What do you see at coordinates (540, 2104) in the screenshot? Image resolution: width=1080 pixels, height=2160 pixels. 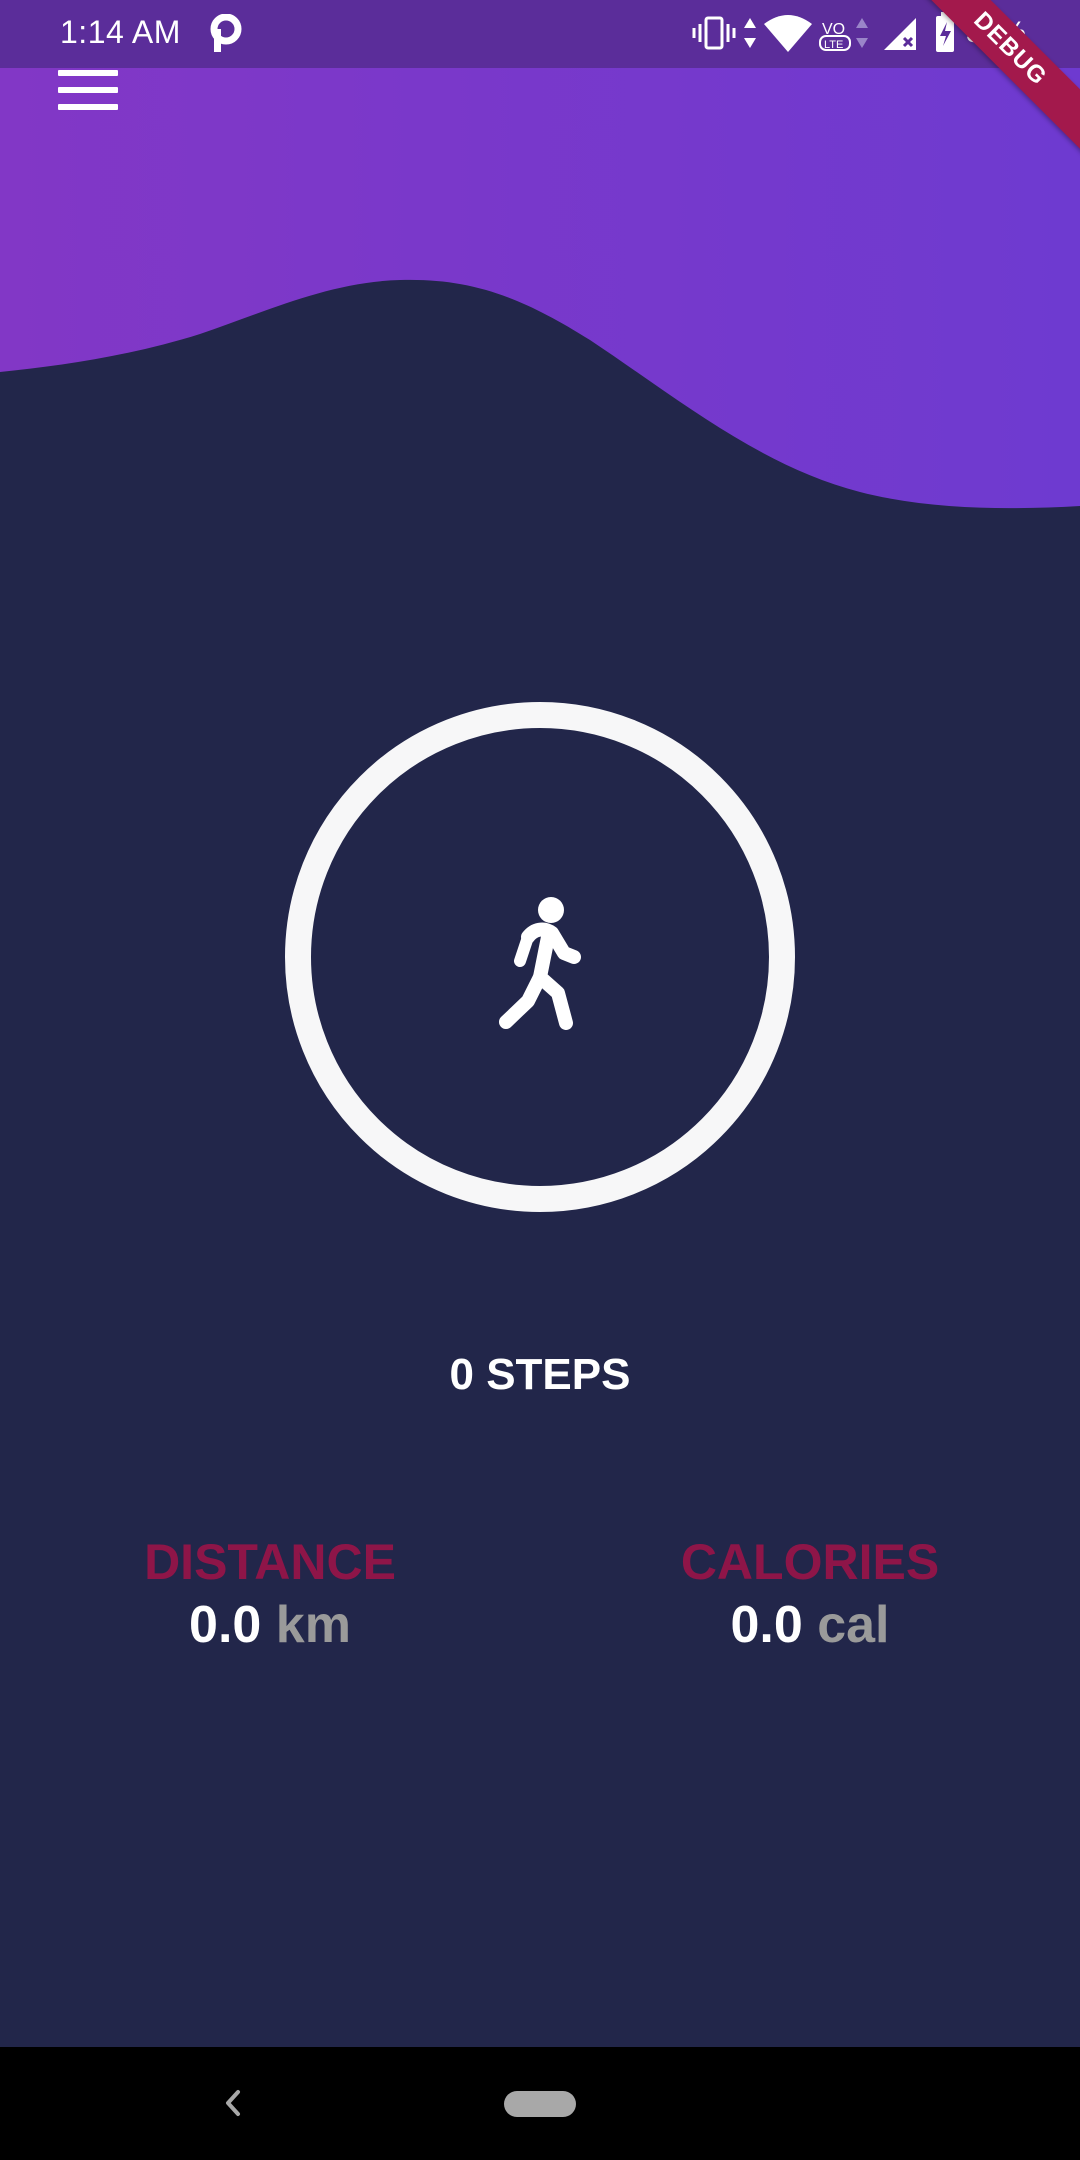 I see `home-pill-icon` at bounding box center [540, 2104].